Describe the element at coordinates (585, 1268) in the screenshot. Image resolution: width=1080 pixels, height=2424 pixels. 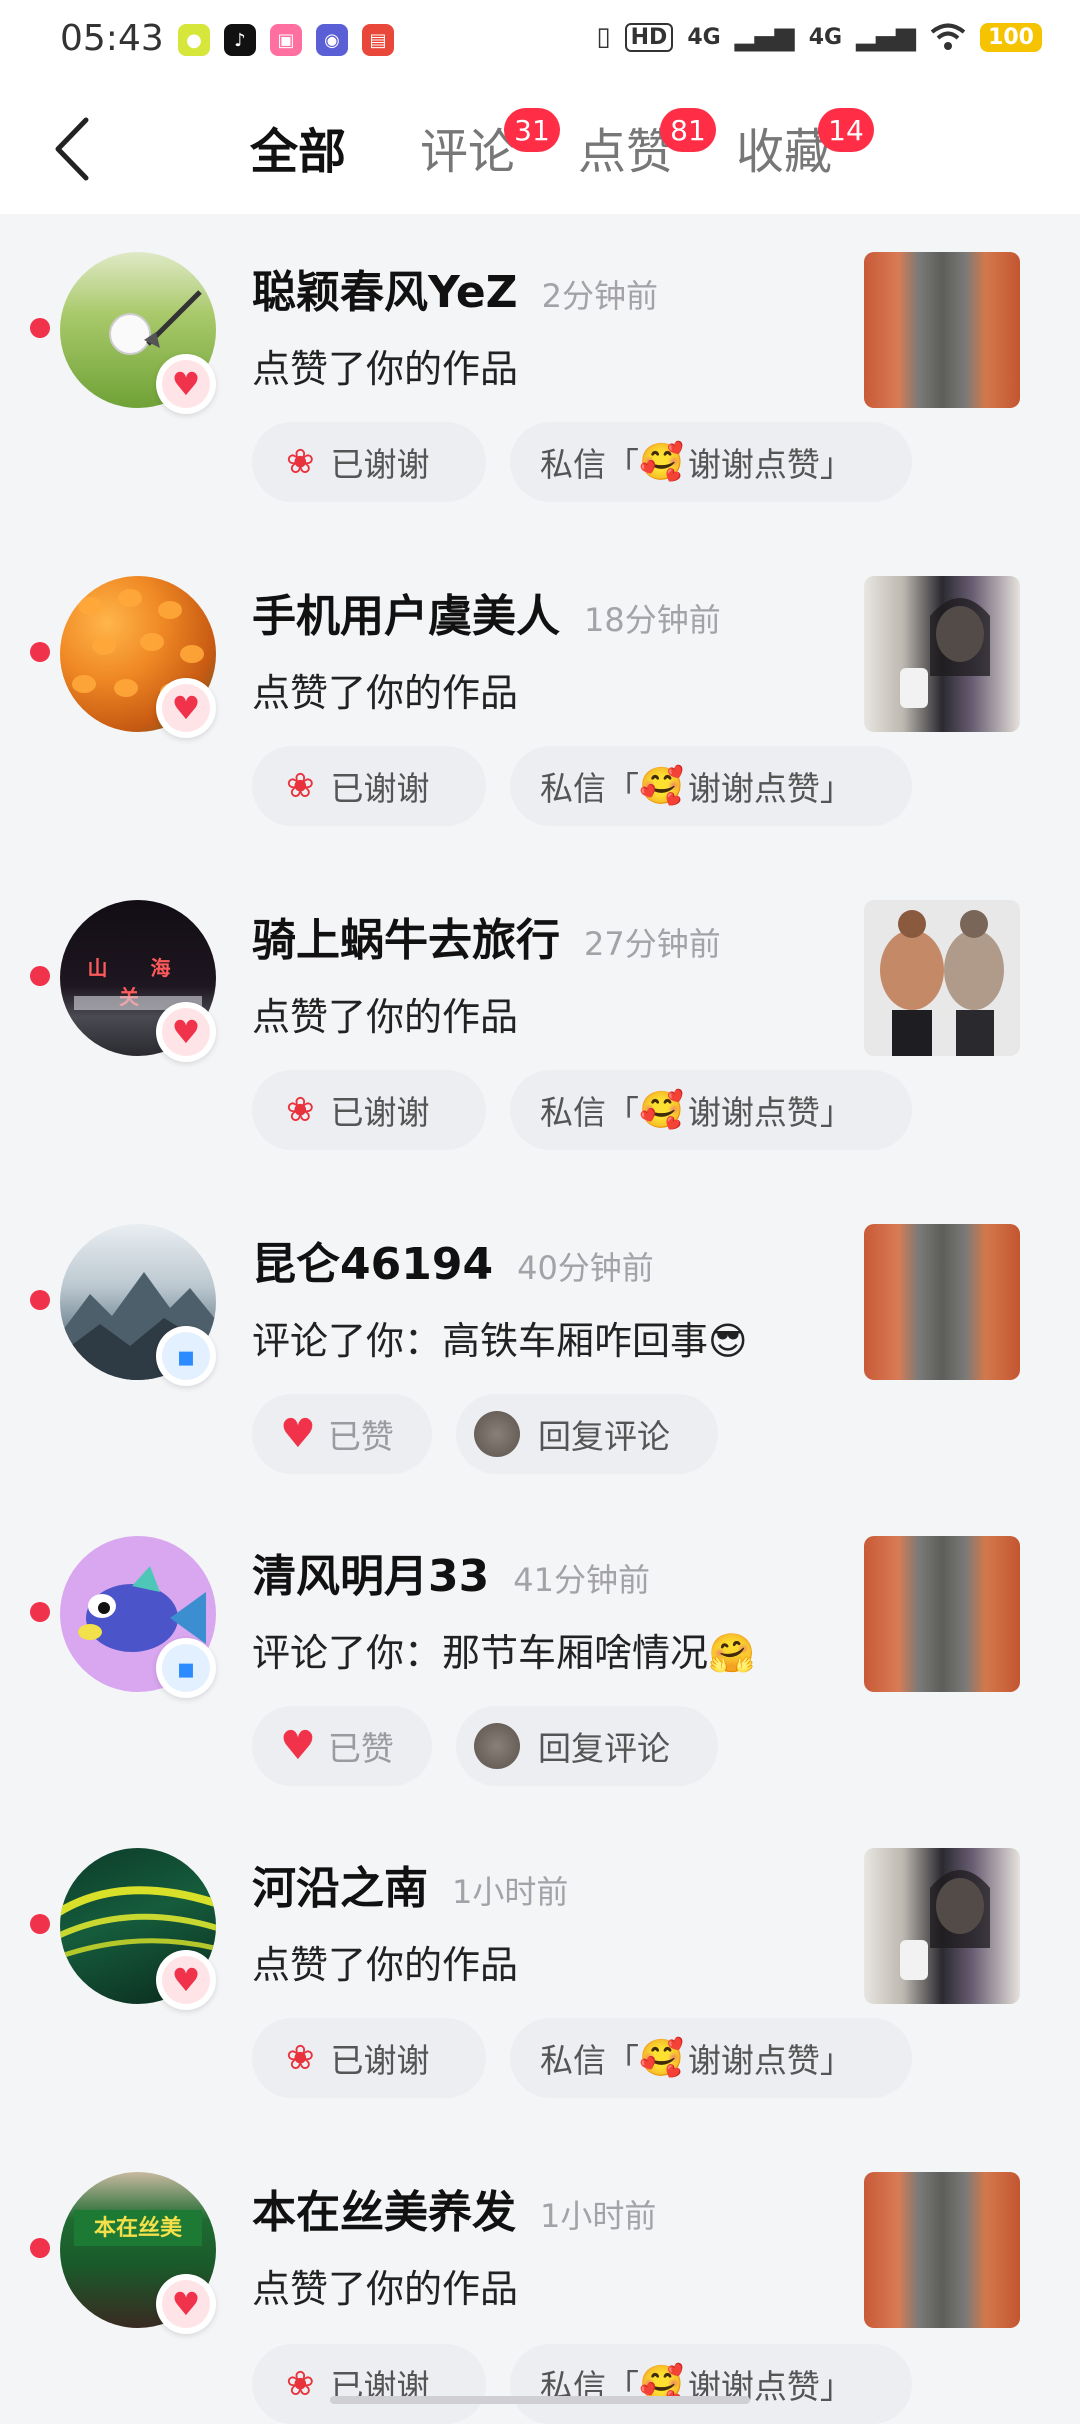
I see `timestamp: 40分钟前` at that location.